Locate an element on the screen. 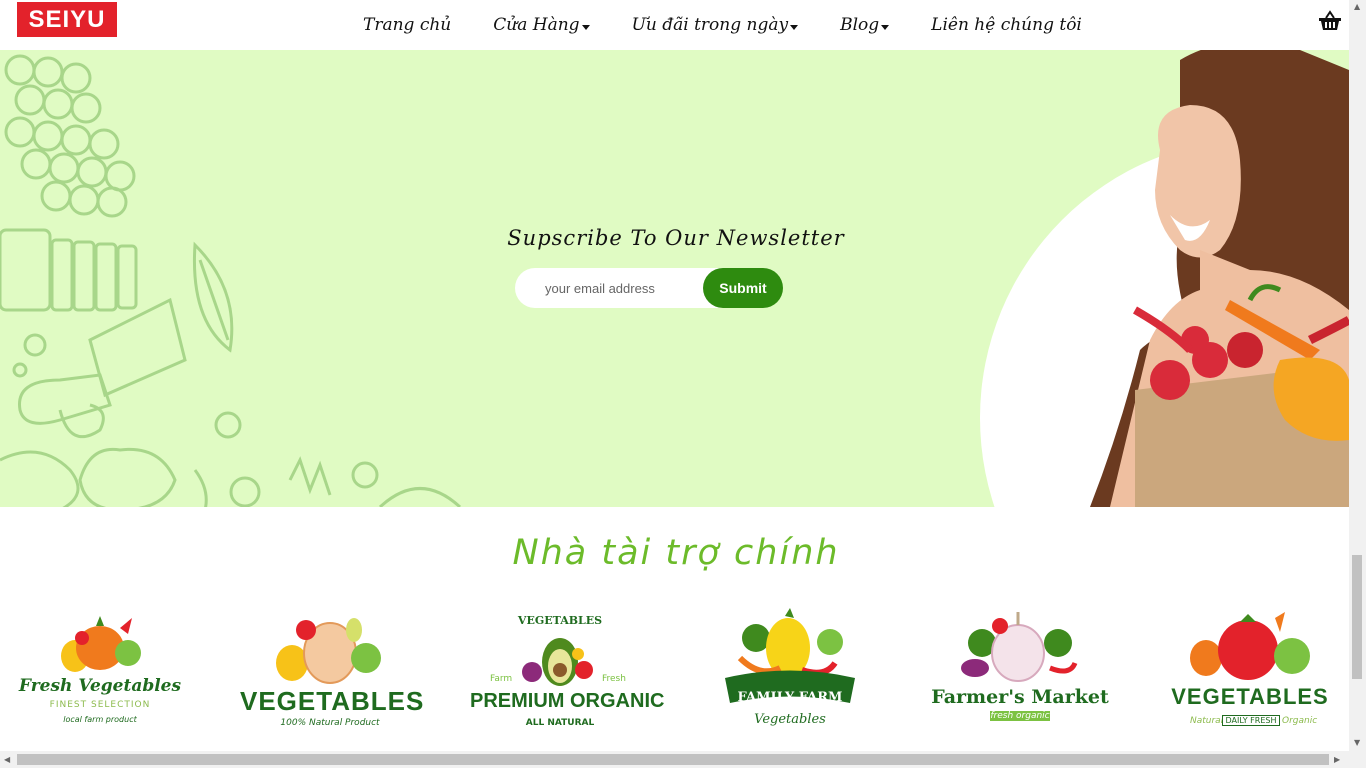  vertical-scrollbar-thumb is located at coordinates (1357, 617).